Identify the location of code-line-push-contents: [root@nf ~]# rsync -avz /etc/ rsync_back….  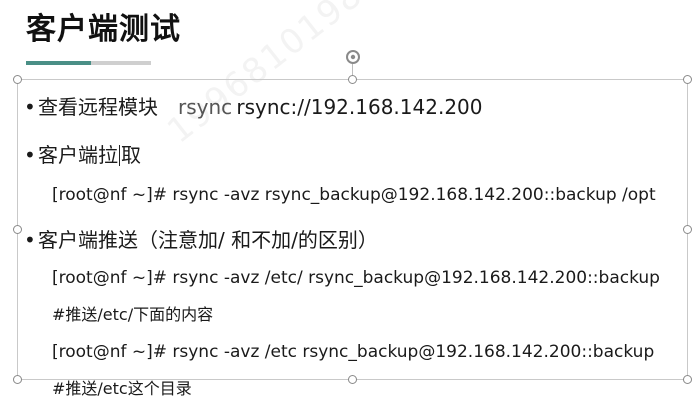
(356, 278).